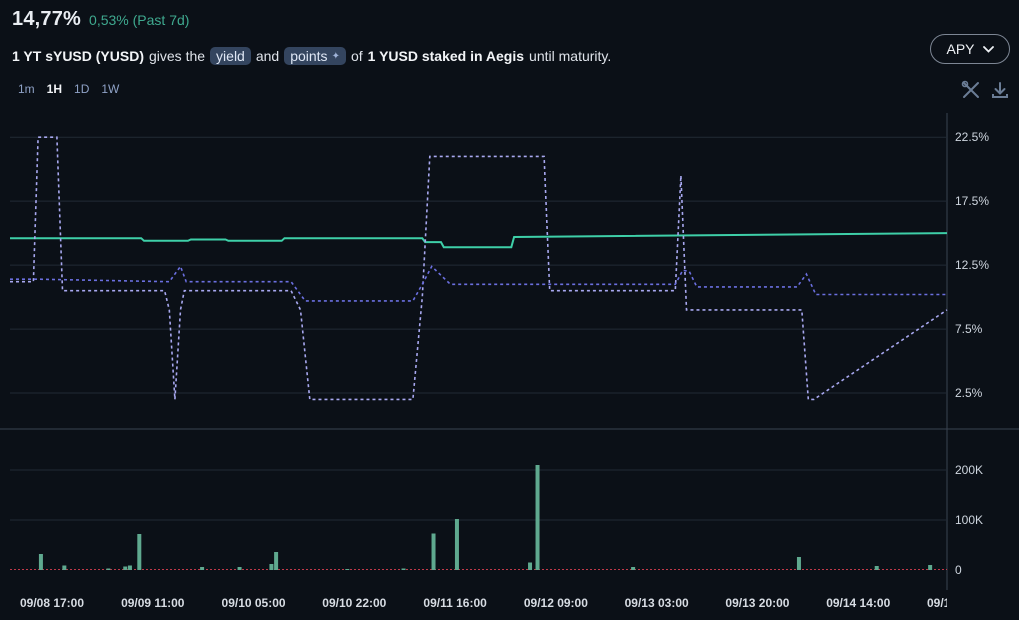 The width and height of the screenshot is (1019, 620). Describe the element at coordinates (969, 520) in the screenshot. I see `volume-tick-label: 100K` at that location.